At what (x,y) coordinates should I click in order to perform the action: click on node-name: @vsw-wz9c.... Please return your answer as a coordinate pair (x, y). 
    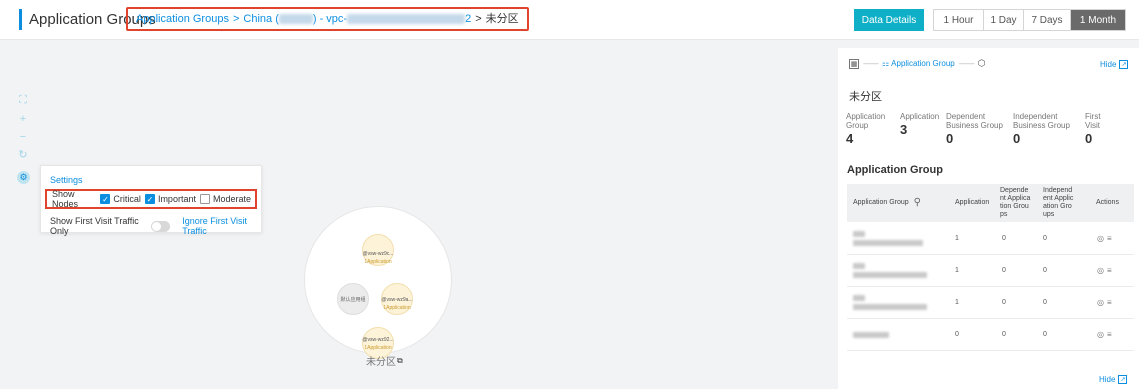
    Looking at the image, I should click on (378, 254).